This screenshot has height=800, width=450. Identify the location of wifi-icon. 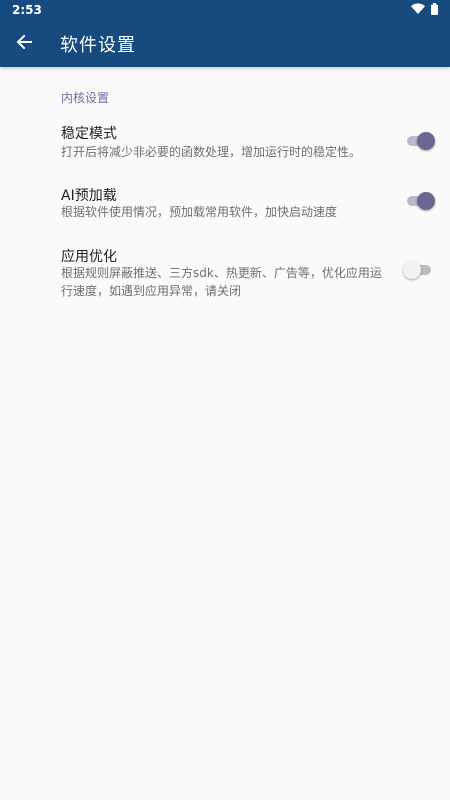
(418, 10).